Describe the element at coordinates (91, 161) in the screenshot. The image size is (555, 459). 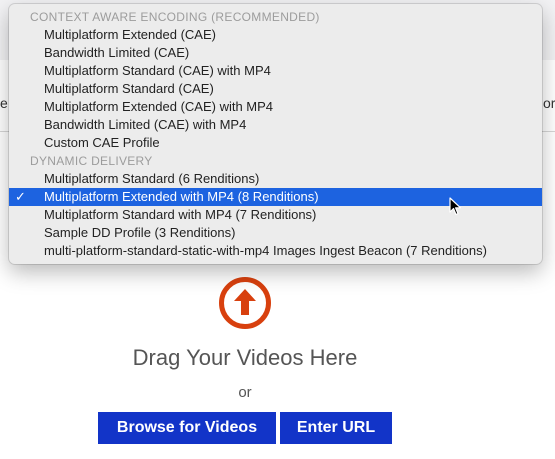
I see `group-label-dynamic-delivery: DYNAMIC DELIVERY` at that location.